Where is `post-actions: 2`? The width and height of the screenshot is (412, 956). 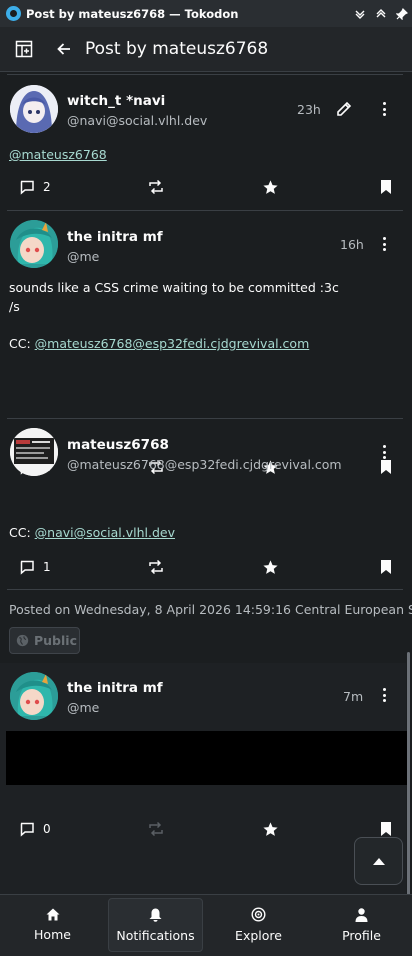
post-actions: 2 is located at coordinates (203, 187).